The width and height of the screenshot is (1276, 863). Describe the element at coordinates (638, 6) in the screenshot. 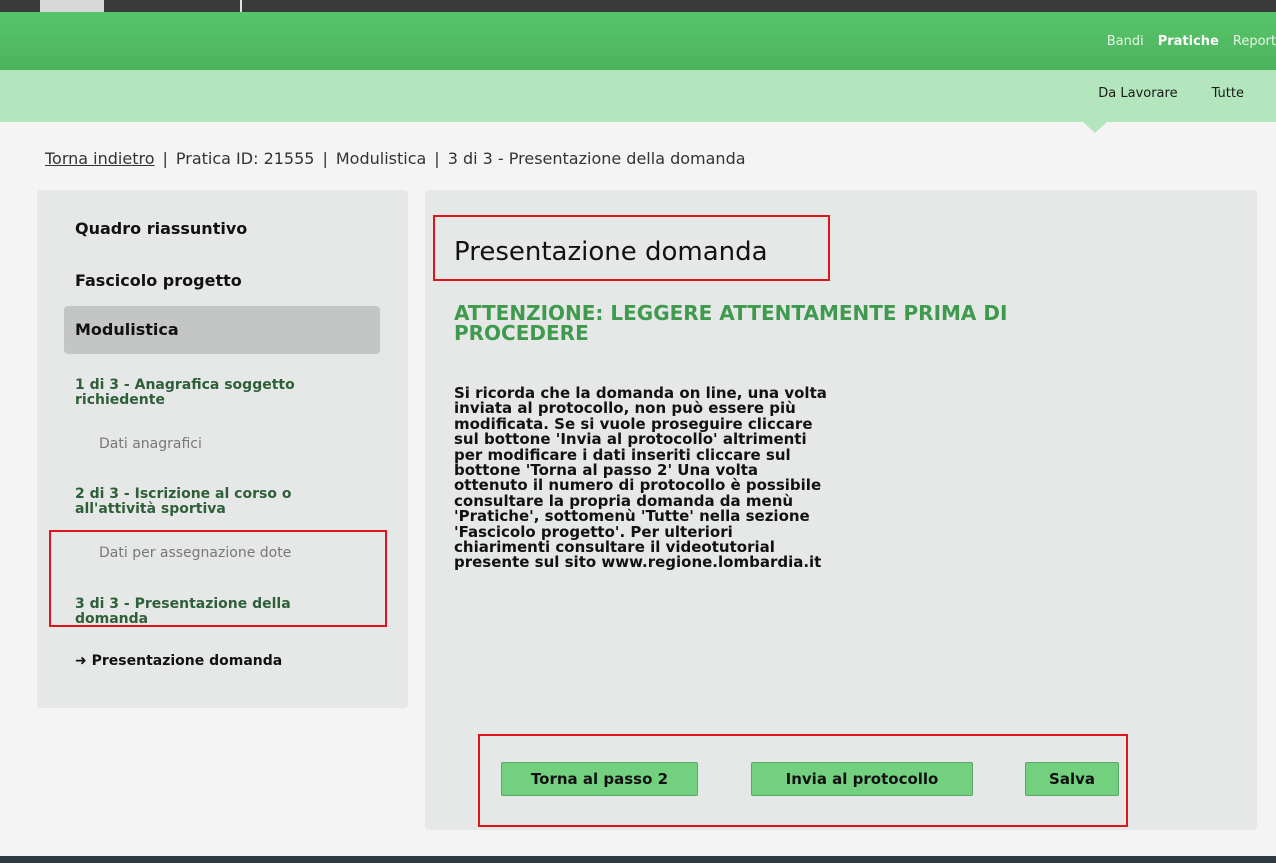

I see `top-strip` at that location.